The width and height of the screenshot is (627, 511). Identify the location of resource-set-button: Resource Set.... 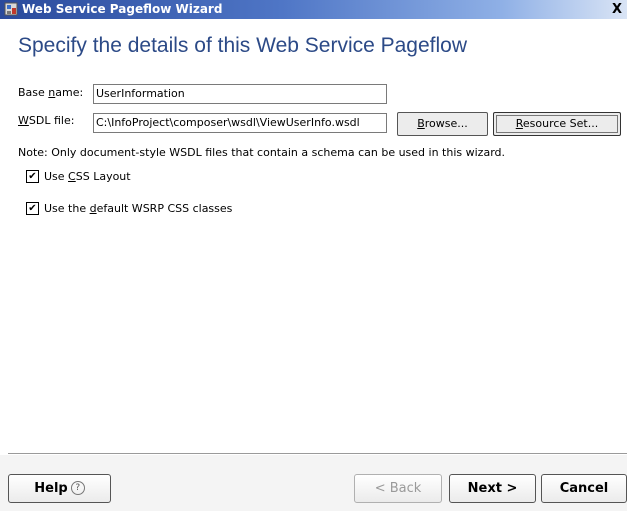
(557, 124).